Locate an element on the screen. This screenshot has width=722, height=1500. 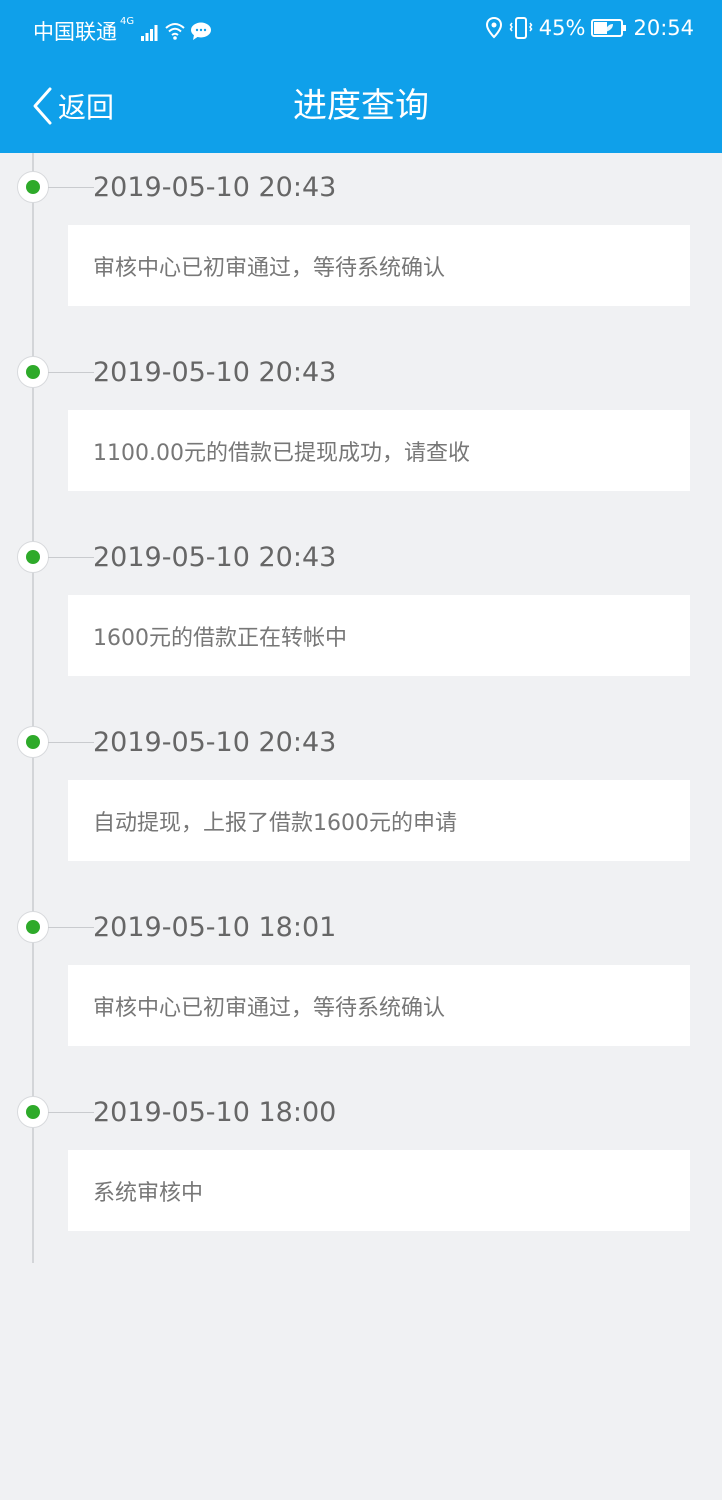
app-header: 中国联通 4G 45% 20:54 返回 进度查询 is located at coordinates (361, 76).